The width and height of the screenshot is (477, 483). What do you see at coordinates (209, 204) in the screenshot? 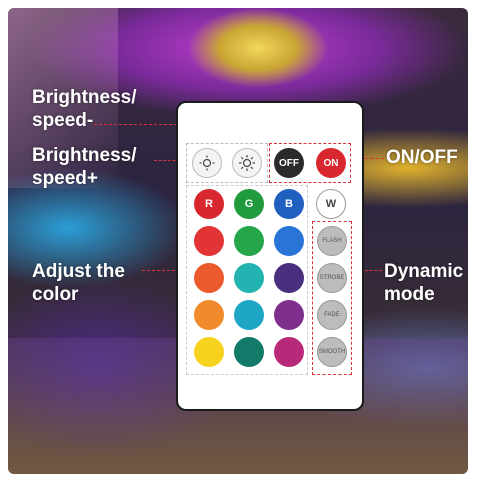
I see `red-button: R` at bounding box center [209, 204].